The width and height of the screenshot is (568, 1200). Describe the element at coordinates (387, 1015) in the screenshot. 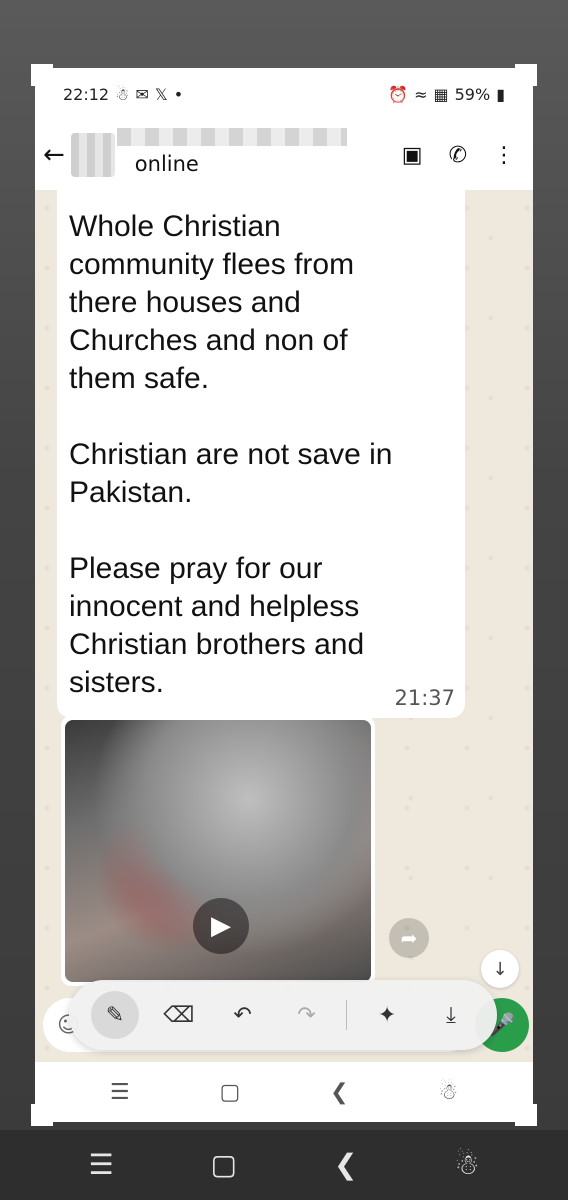

I see `share-icon: ✦` at that location.